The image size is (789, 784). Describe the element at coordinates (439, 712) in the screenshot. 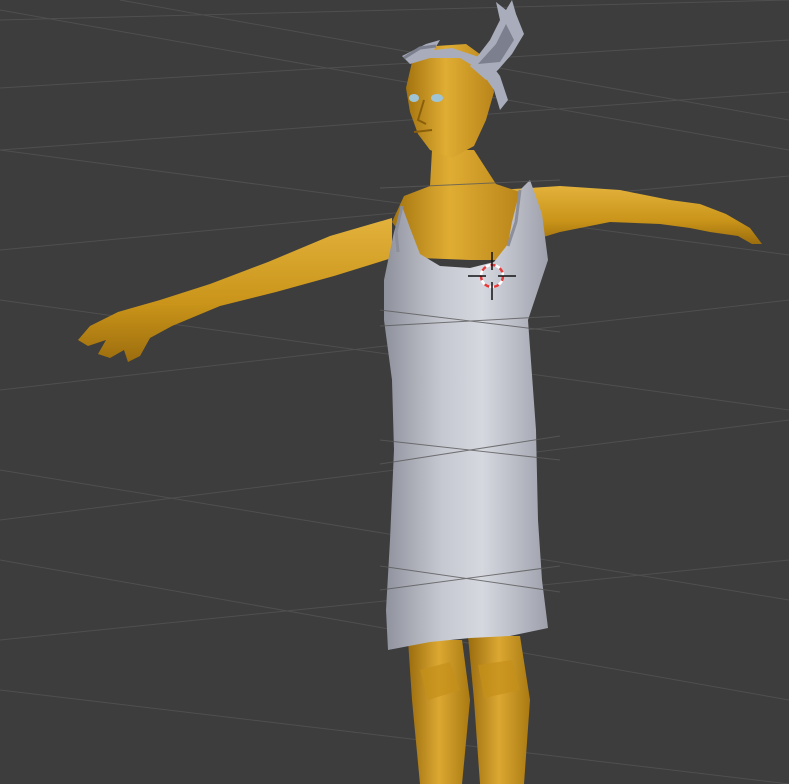

I see `left-leg` at that location.